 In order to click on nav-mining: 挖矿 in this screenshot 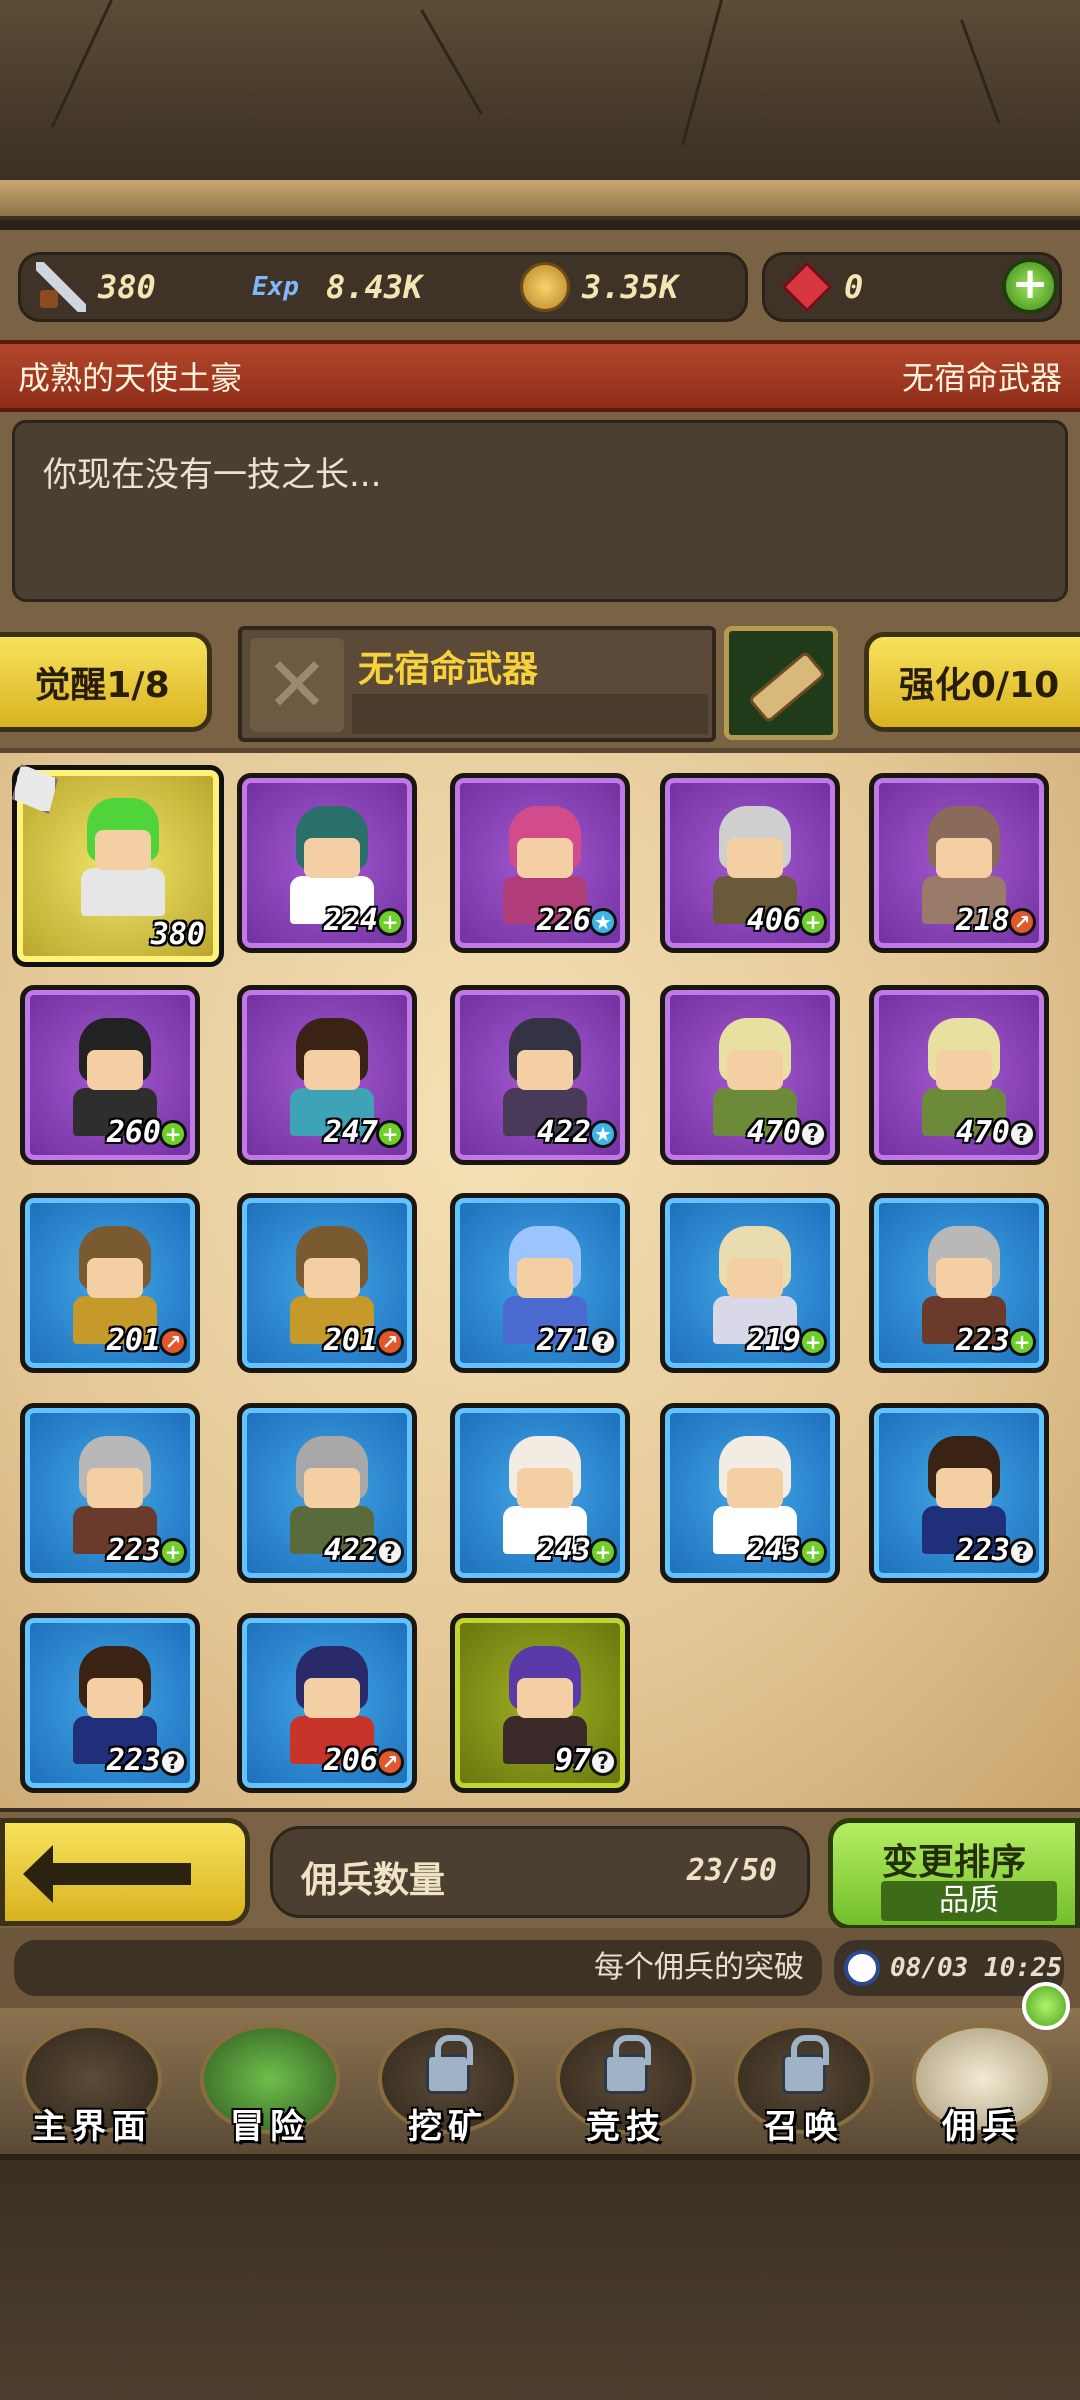, I will do `click(448, 2084)`.